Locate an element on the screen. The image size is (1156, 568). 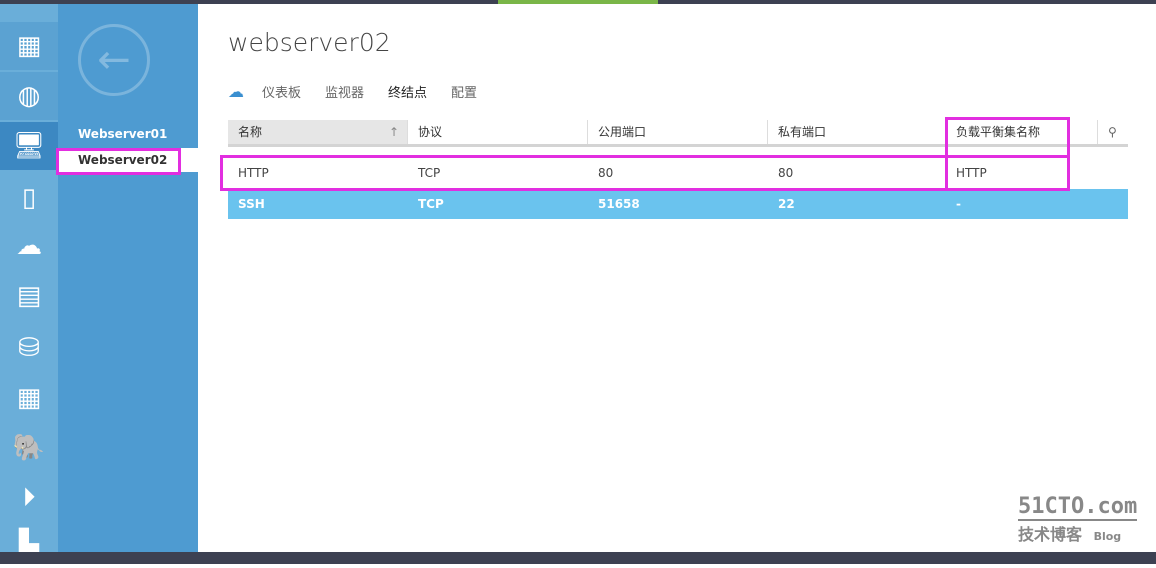
sql-databases-icon: ⛁ is located at coordinates (29, 348).